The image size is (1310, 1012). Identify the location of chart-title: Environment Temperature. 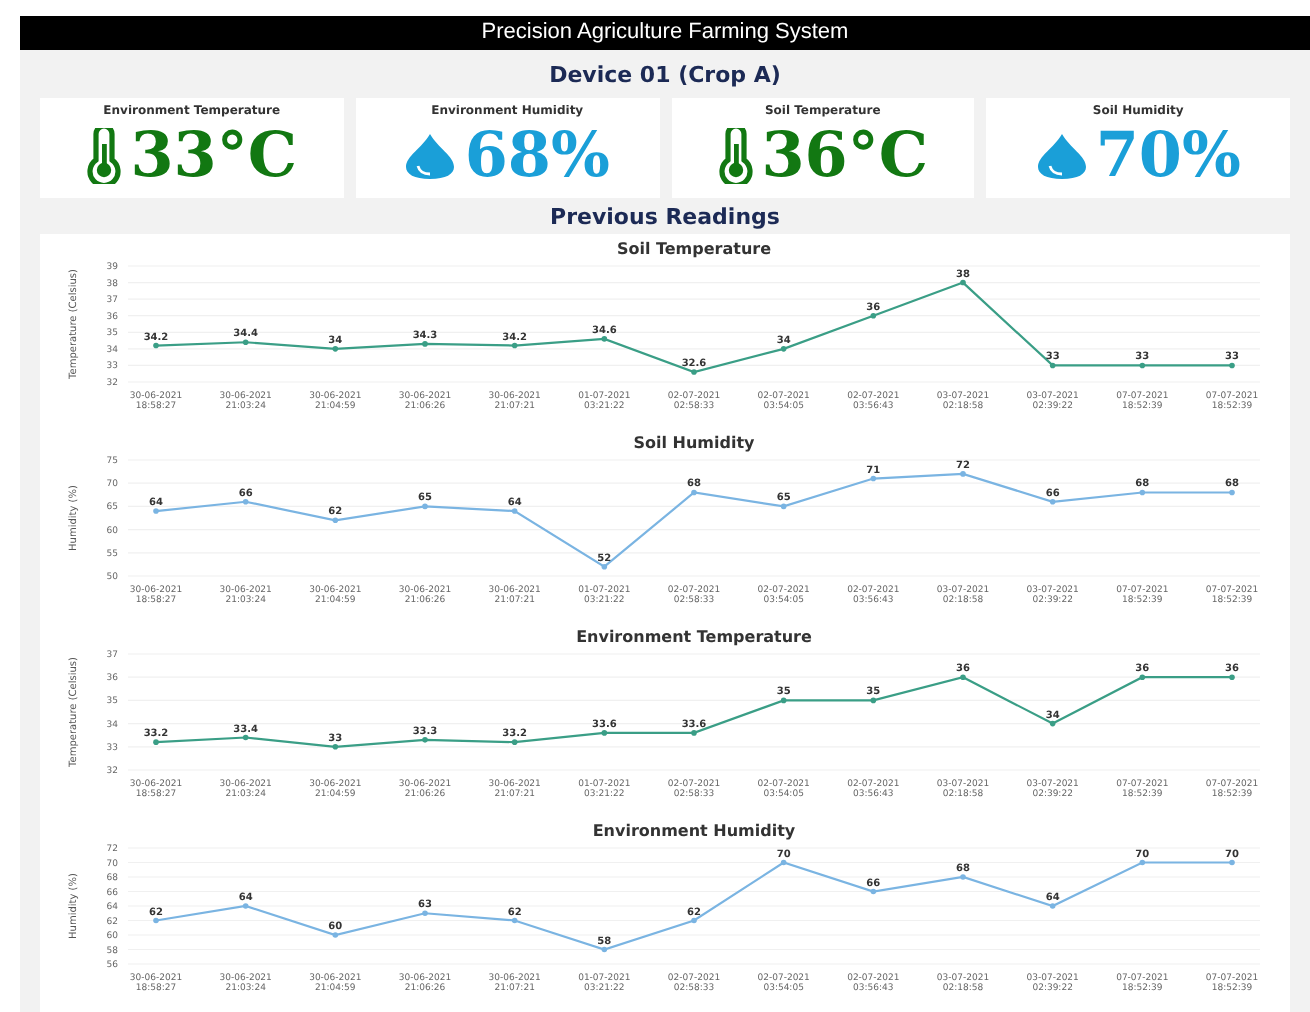
(694, 637).